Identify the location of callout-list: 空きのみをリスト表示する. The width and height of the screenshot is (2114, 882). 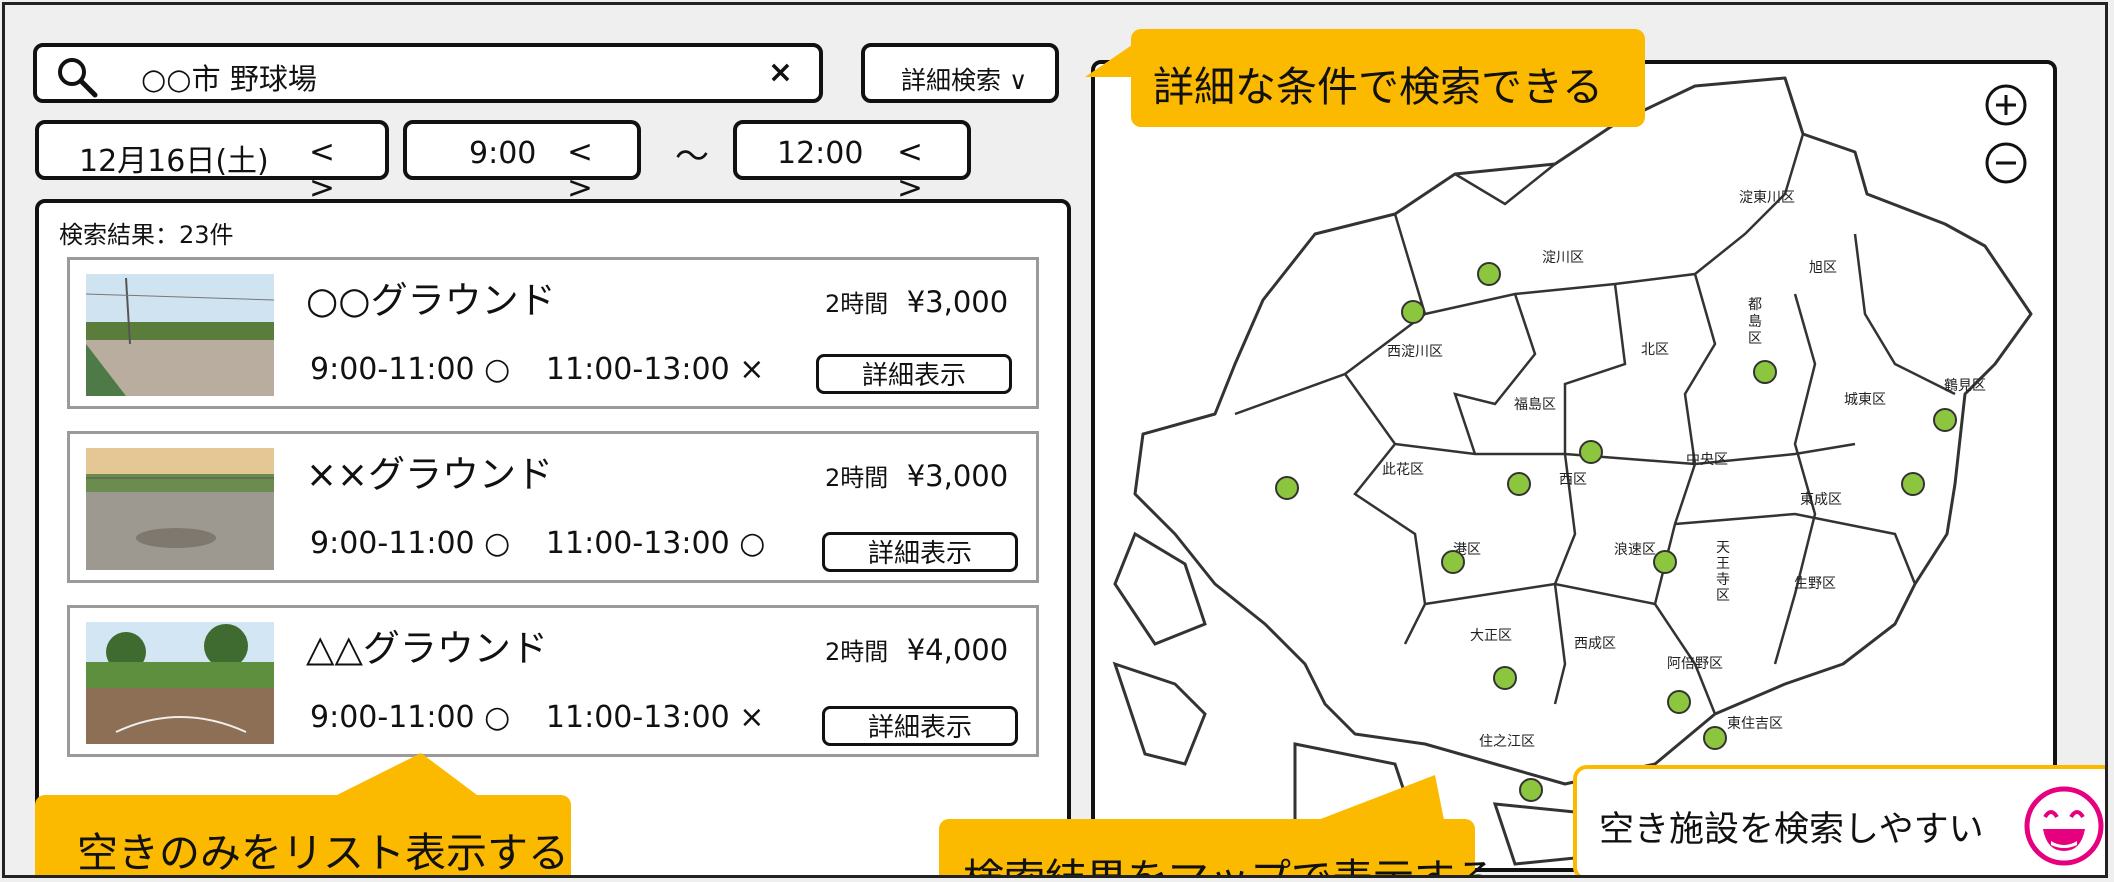
(303, 836).